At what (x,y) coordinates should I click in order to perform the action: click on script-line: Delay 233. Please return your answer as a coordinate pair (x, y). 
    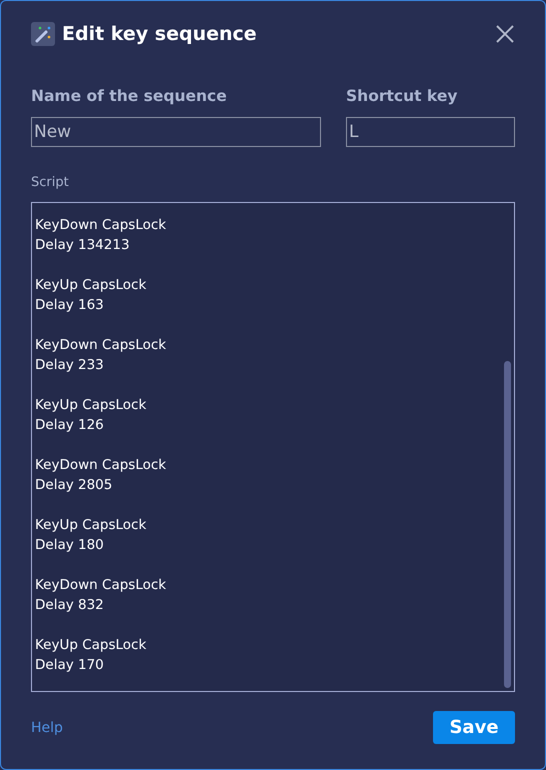
    Looking at the image, I should click on (70, 365).